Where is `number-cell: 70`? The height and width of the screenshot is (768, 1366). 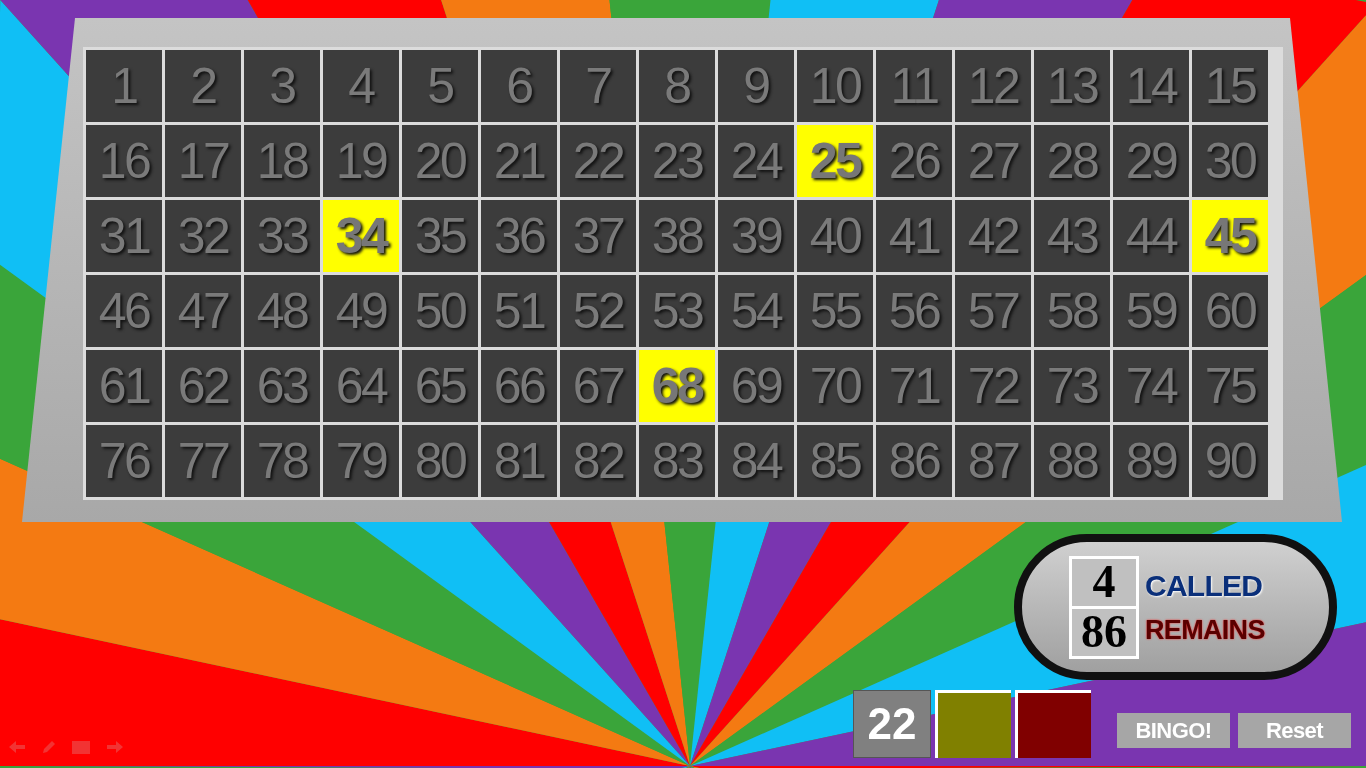
number-cell: 70 is located at coordinates (835, 386).